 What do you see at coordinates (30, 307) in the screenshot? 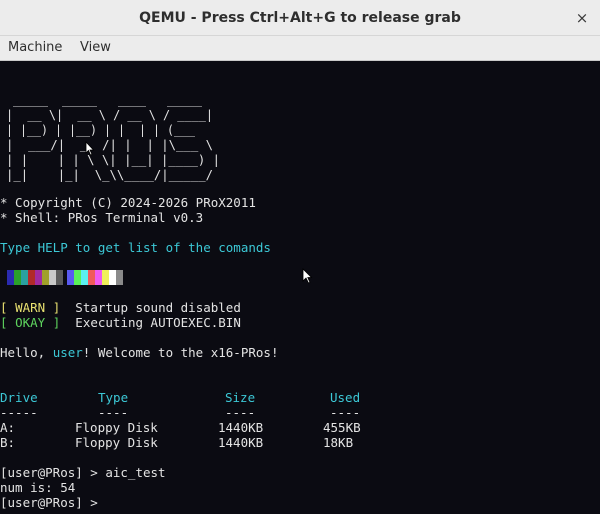
I see `status-tag: WARN` at bounding box center [30, 307].